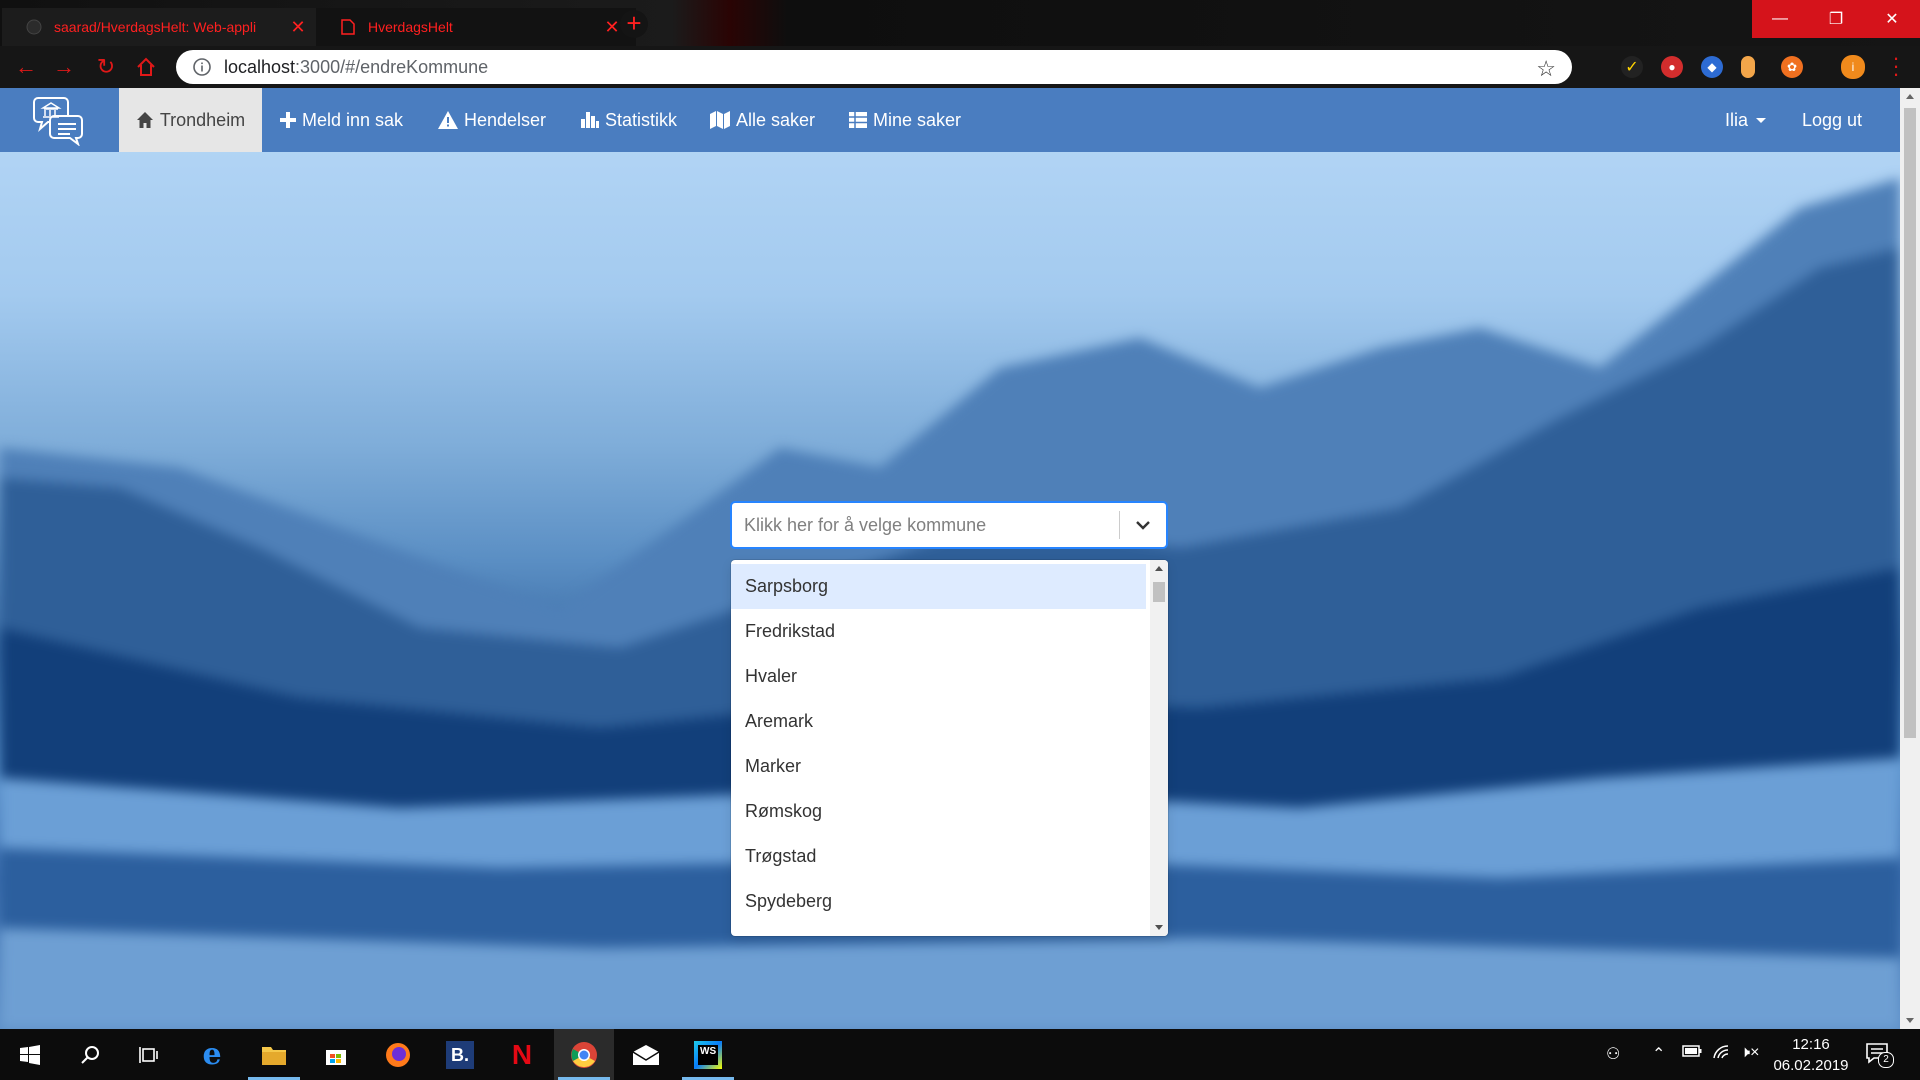  Describe the element at coordinates (26, 67) in the screenshot. I see `back-icon: ←` at that location.